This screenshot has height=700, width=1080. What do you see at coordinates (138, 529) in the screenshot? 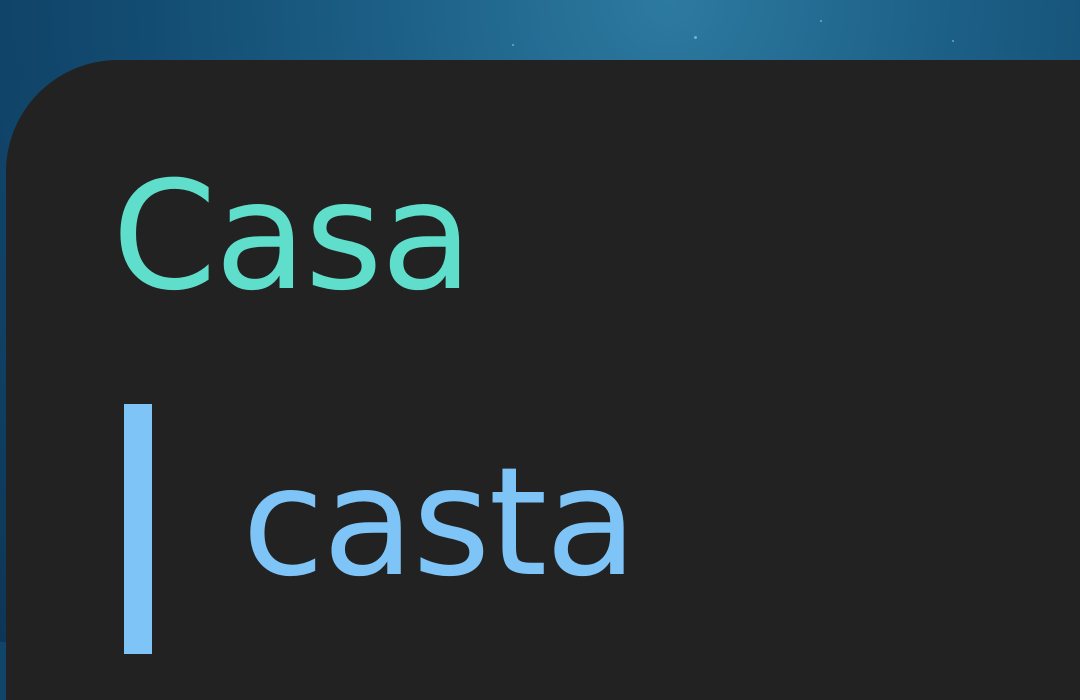
I see `quote-bar` at bounding box center [138, 529].